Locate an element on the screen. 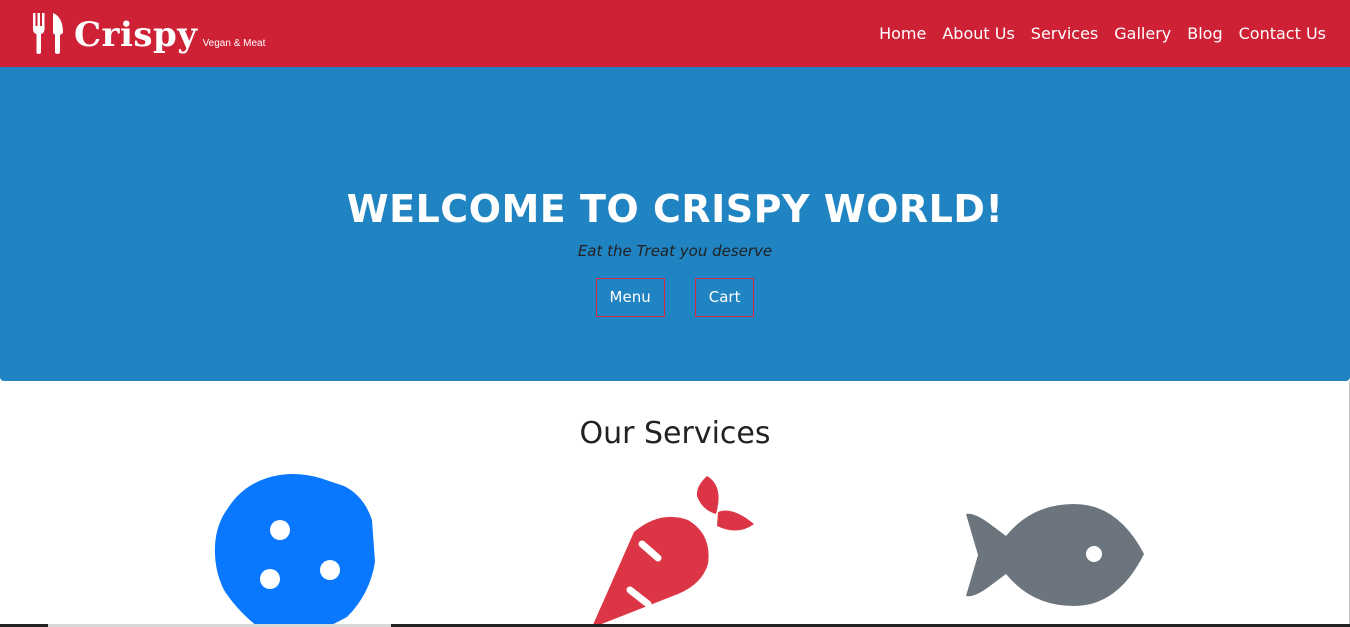 Image resolution: width=1350 pixels, height=627 pixels. brand-name: Crispy is located at coordinates (136, 34).